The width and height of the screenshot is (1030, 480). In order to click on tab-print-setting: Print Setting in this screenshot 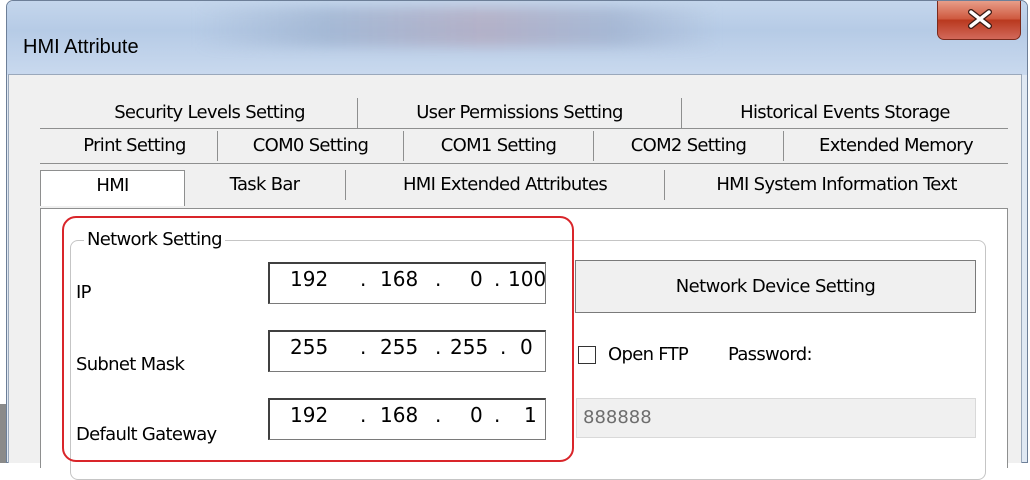, I will do `click(135, 146)`.